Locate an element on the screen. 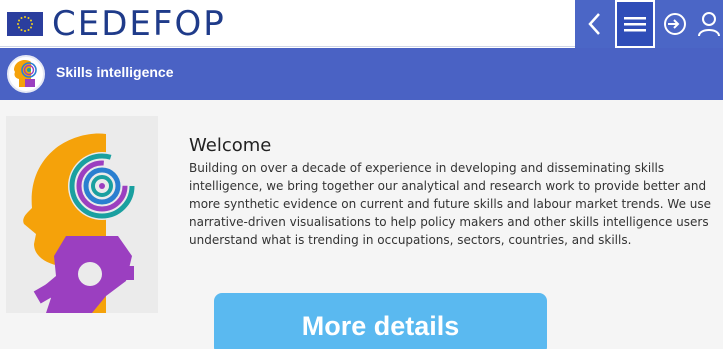 The width and height of the screenshot is (723, 349). top-header: CEDEFOP is located at coordinates (361, 24).